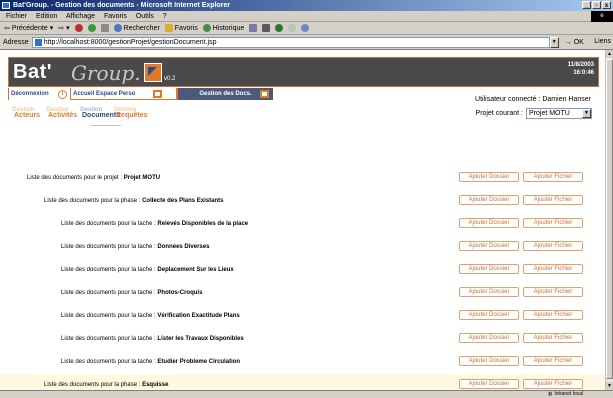  Describe the element at coordinates (266, 28) in the screenshot. I see `print-icon` at that location.